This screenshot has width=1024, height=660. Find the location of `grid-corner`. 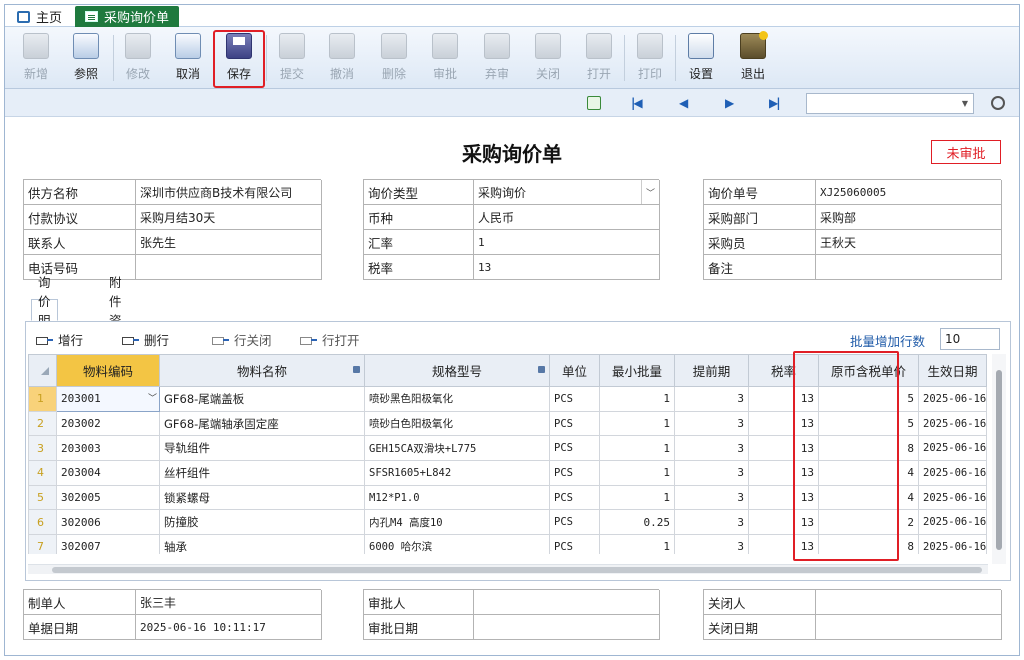

grid-corner is located at coordinates (42, 370).